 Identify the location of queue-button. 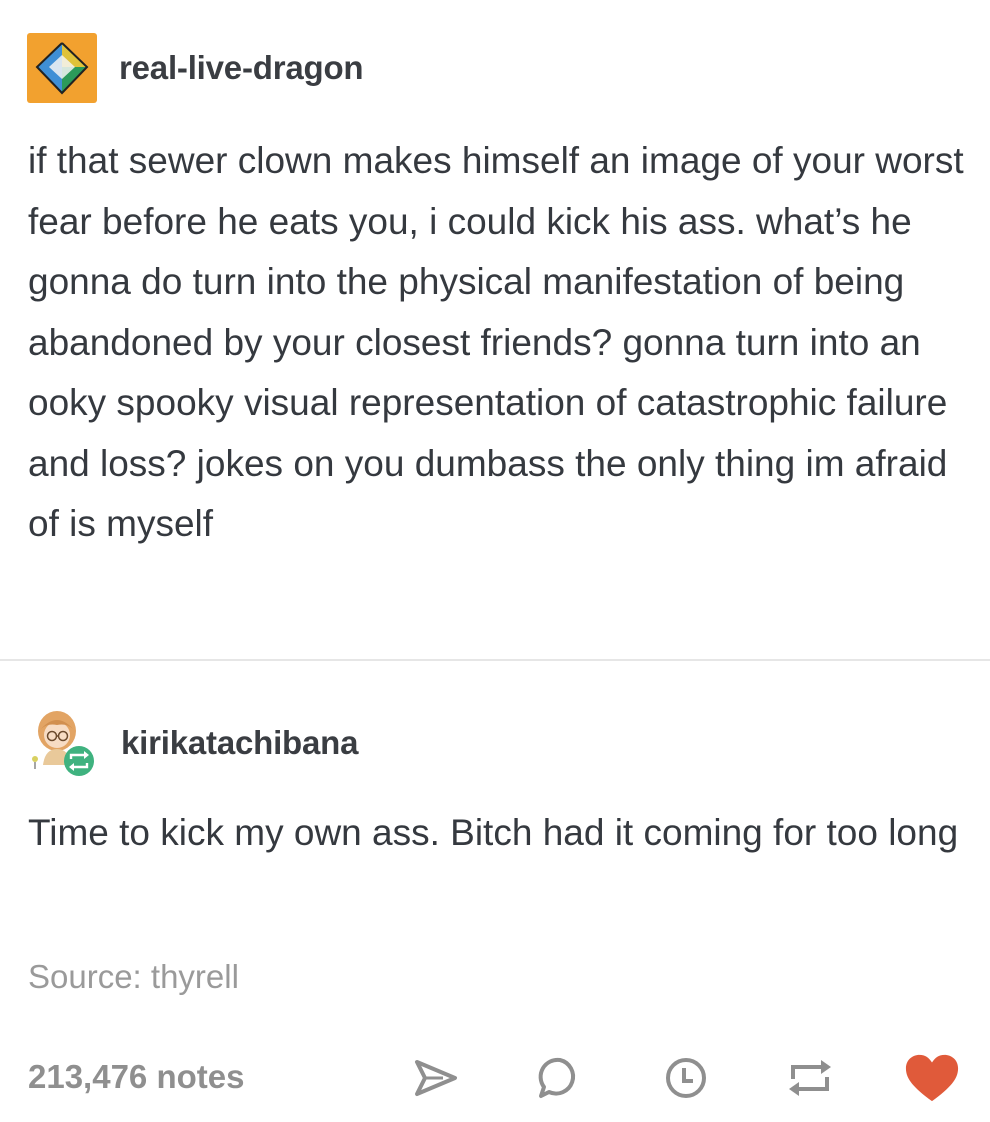
(686, 1078).